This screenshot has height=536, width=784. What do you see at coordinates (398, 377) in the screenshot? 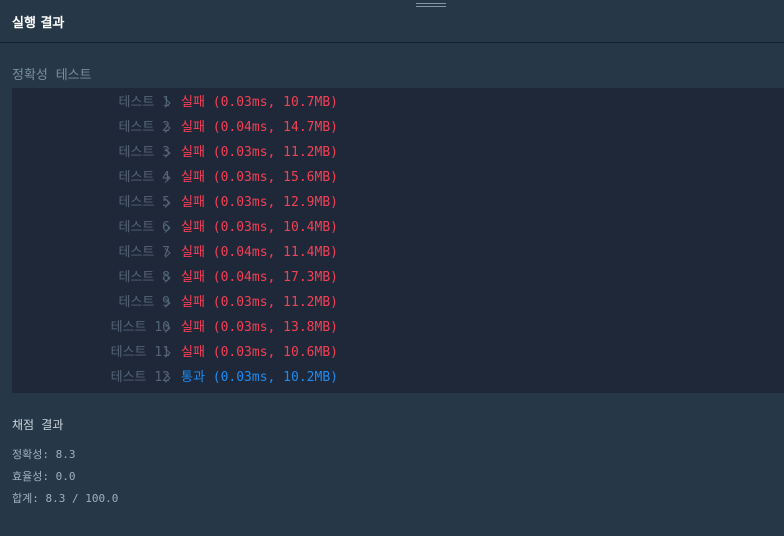
I see `test-row: 테스트 12 통과 (0.03ms, 10.2MB)` at bounding box center [398, 377].